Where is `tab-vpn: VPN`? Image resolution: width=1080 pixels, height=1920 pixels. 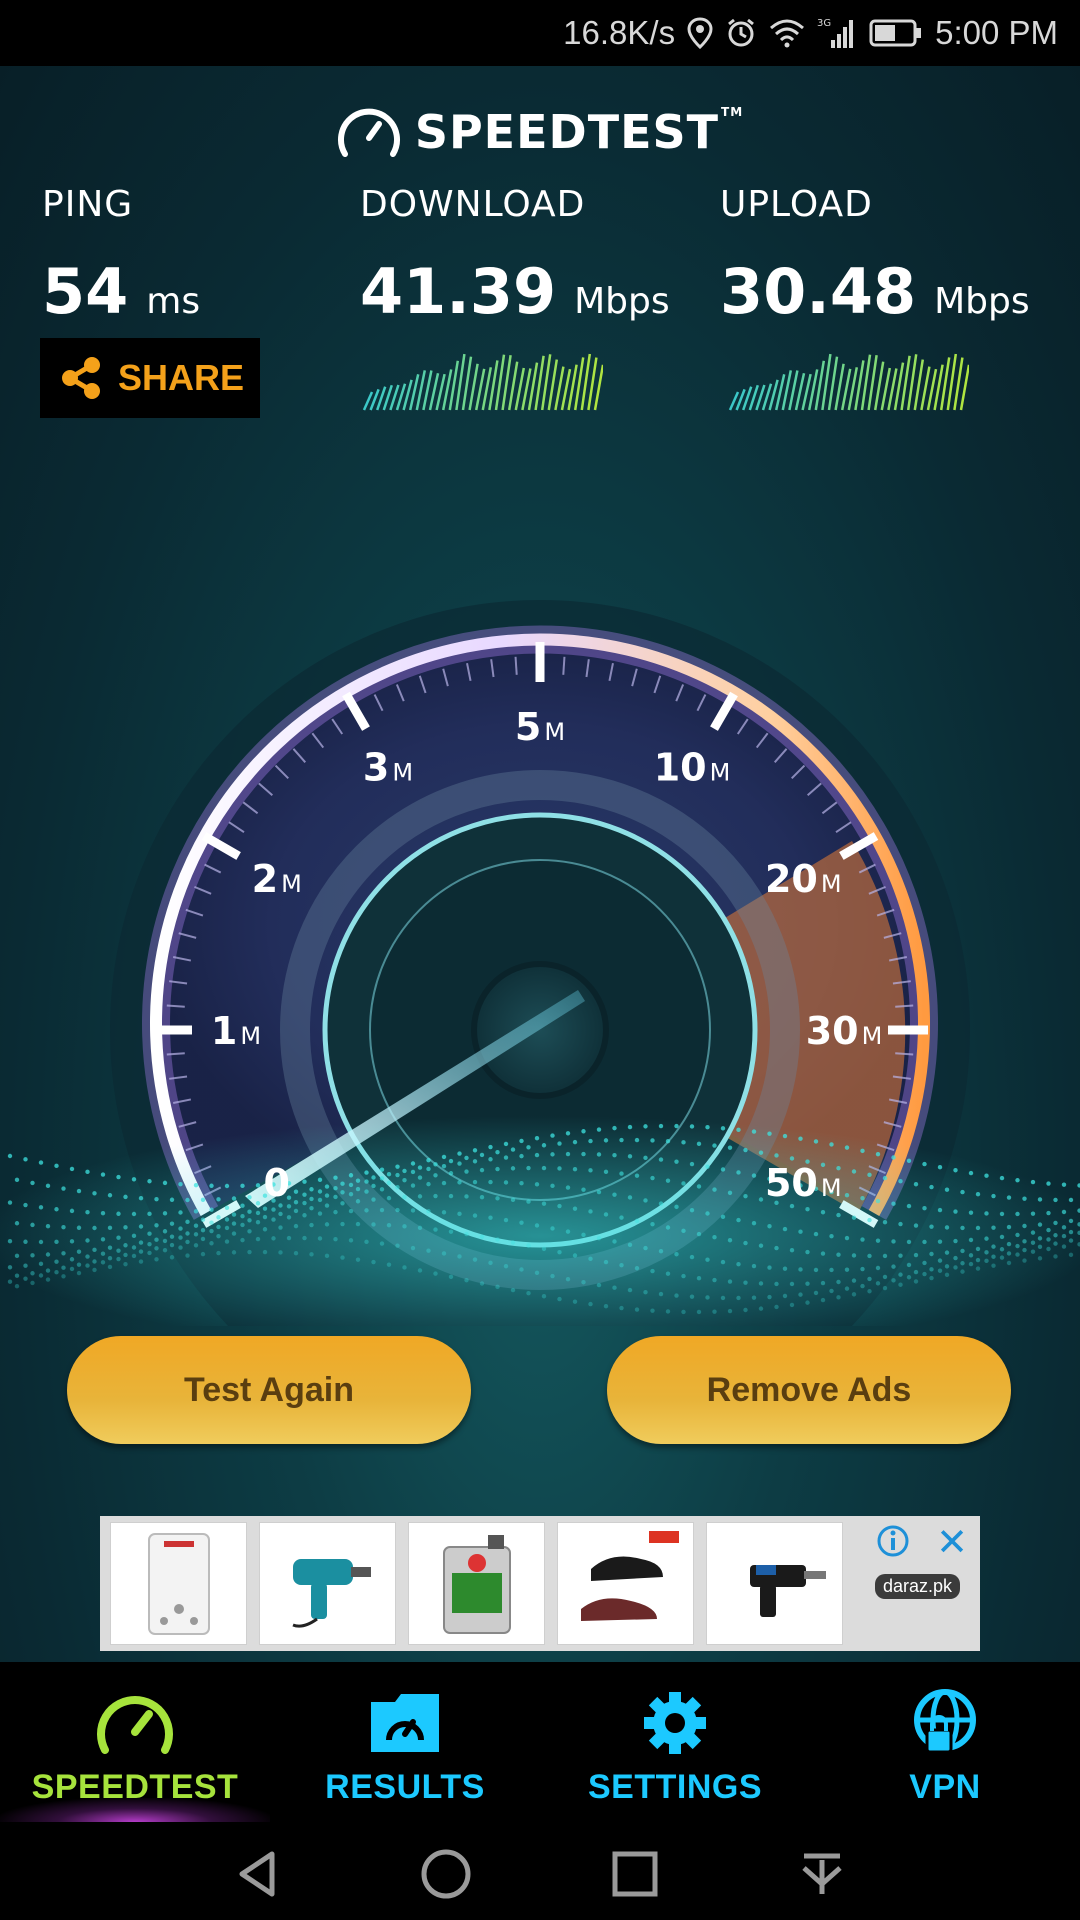
tab-vpn: VPN is located at coordinates (945, 1742).